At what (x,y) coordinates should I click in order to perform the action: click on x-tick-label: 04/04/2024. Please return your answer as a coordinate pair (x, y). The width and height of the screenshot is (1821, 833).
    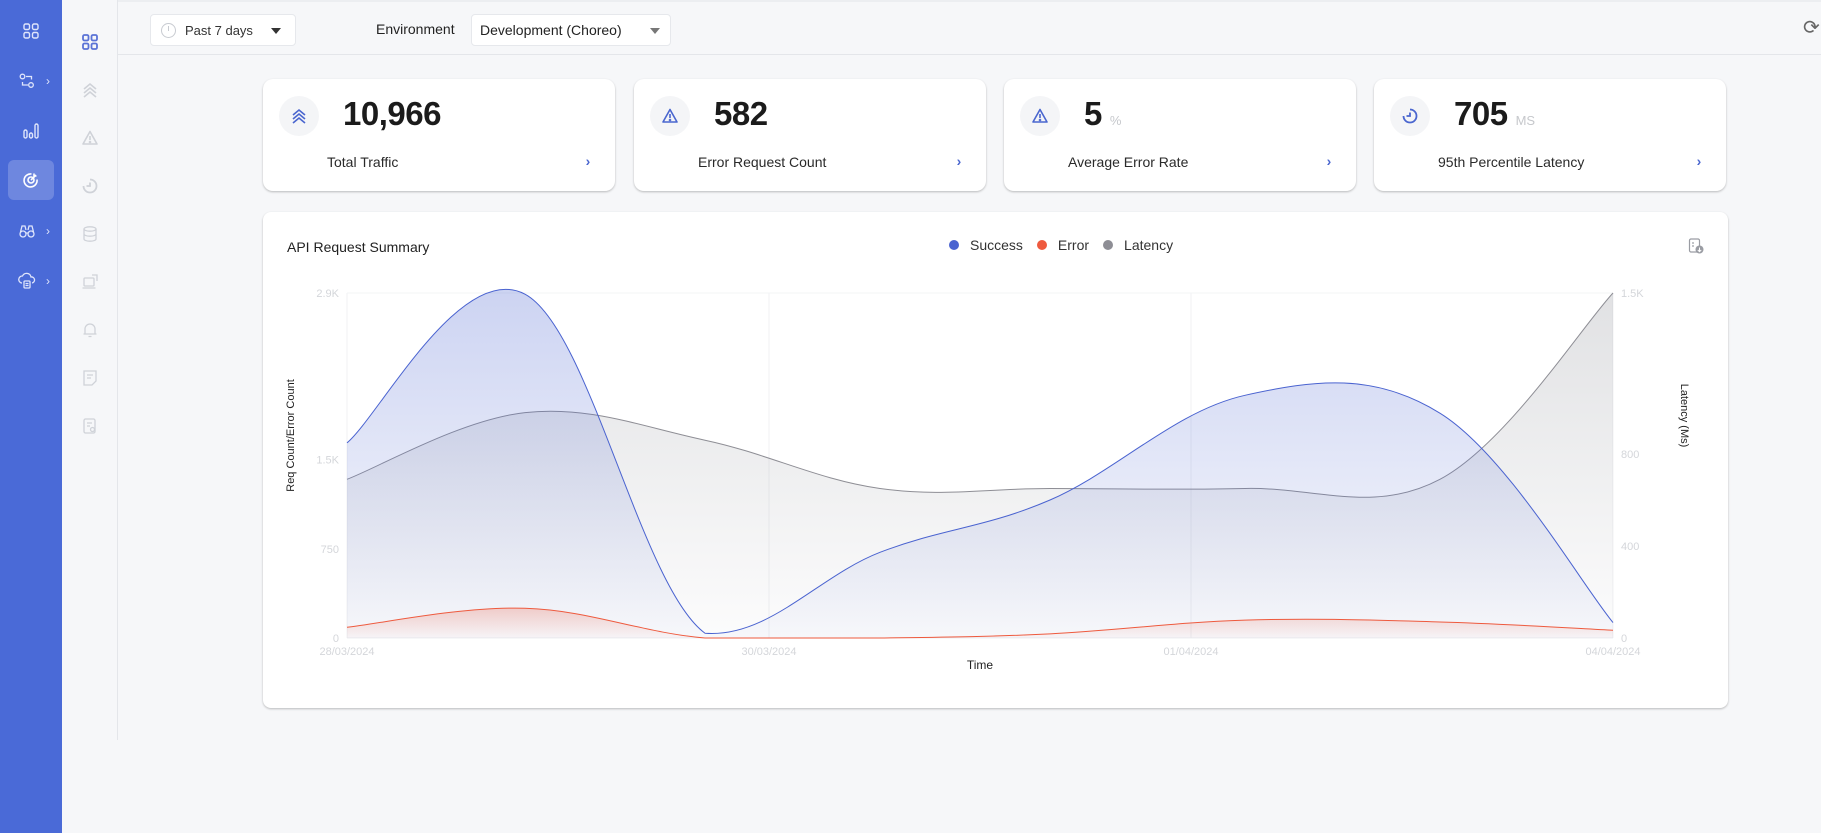
    Looking at the image, I should click on (1612, 652).